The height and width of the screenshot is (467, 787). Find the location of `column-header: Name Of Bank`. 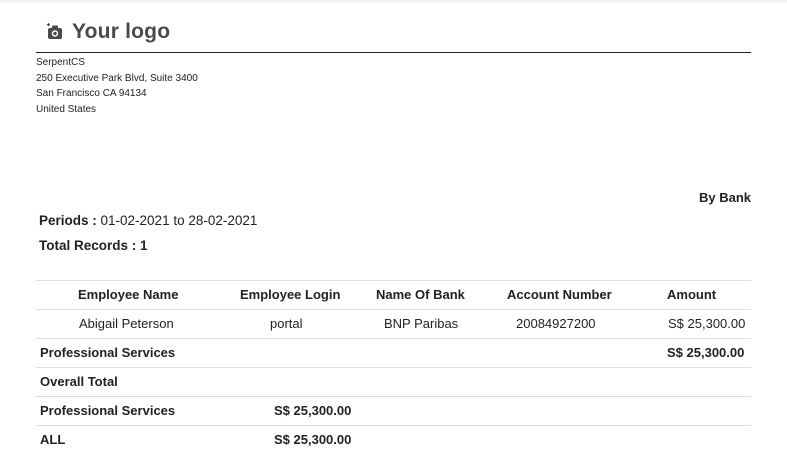

column-header: Name Of Bank is located at coordinates (420, 294).